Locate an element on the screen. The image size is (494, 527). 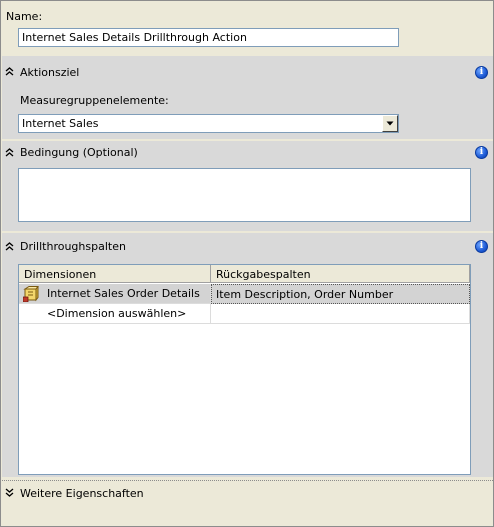
dropdown-button is located at coordinates (390, 123).